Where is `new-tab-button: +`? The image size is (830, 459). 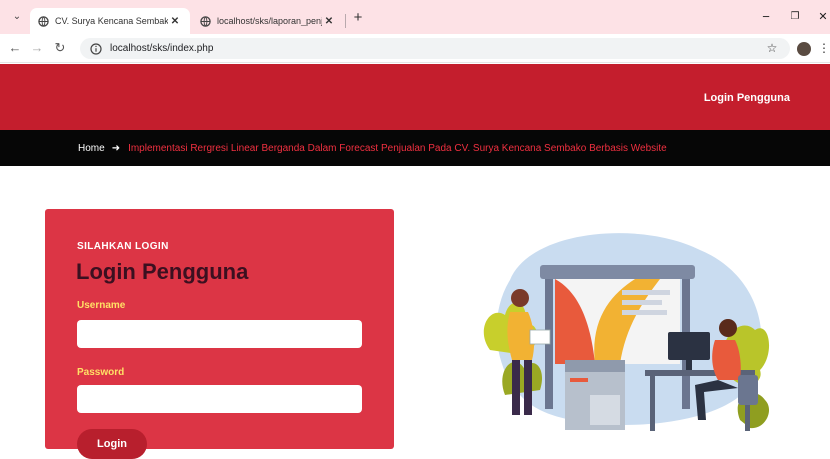
new-tab-button: + is located at coordinates (358, 18).